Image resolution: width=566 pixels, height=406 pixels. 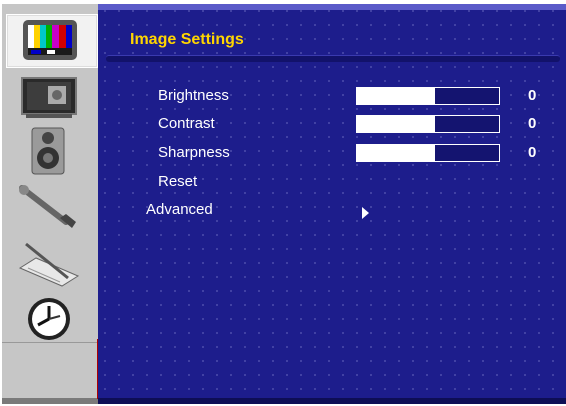 What do you see at coordinates (50, 370) in the screenshot?
I see `sidebar-empty-slot` at bounding box center [50, 370].